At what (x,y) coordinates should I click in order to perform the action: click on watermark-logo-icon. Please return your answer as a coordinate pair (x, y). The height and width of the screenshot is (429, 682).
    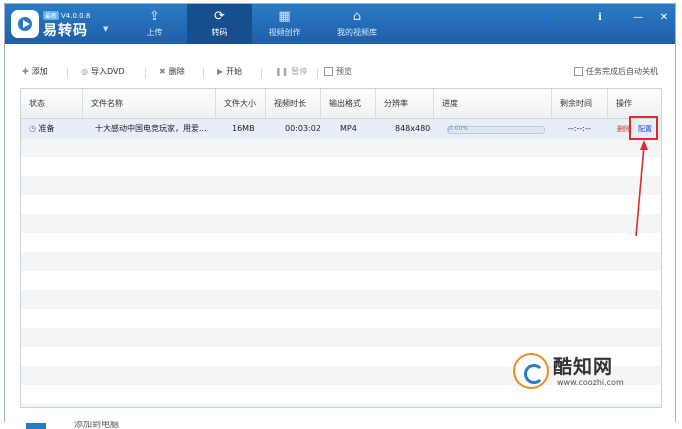
    Looking at the image, I should click on (531, 371).